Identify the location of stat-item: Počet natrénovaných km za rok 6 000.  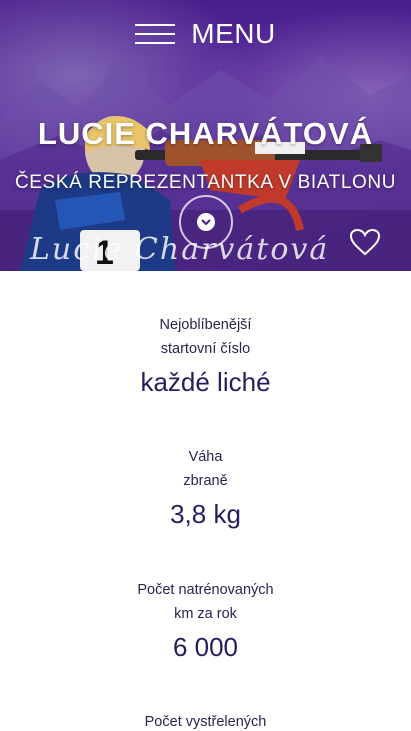
(205, 621).